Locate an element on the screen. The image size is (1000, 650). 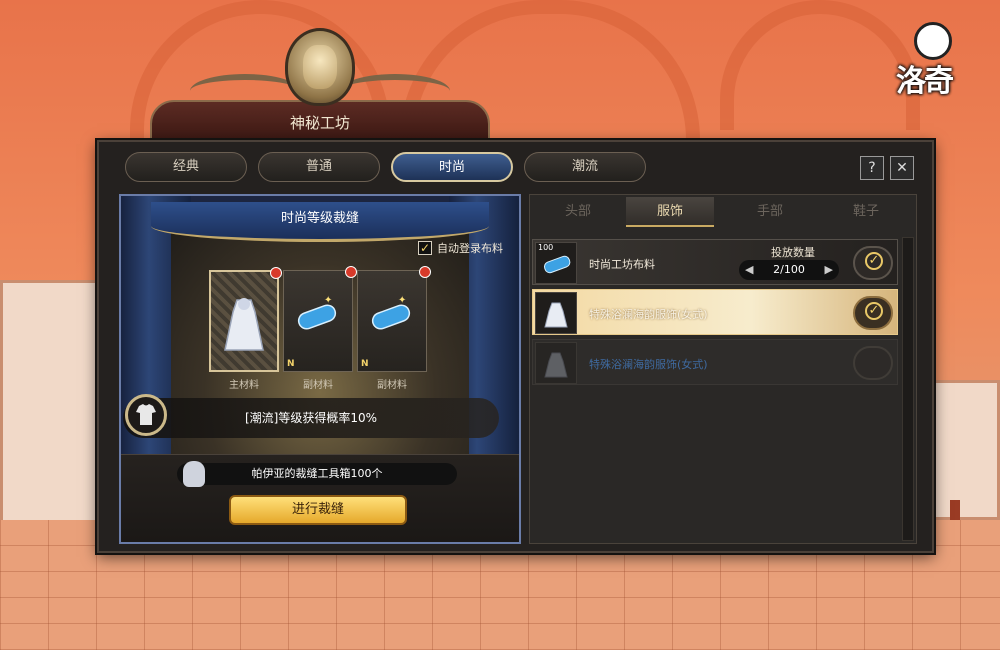
window-crest: 神秘工坊 is located at coordinates (320, 88).